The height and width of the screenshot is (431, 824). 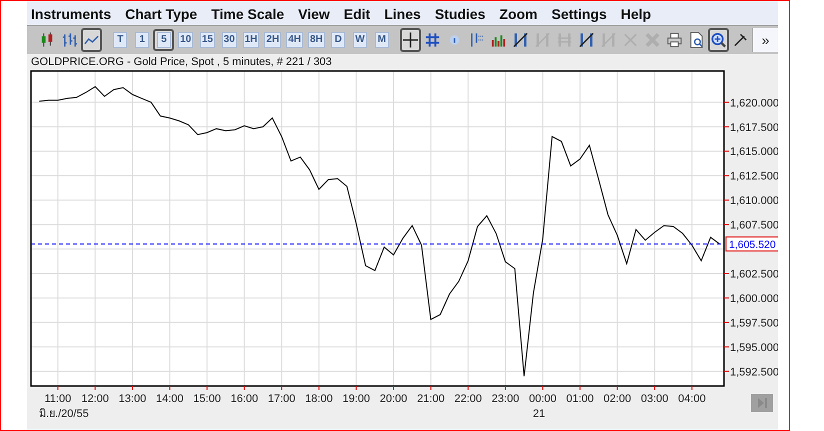 What do you see at coordinates (161, 14) in the screenshot?
I see `menu-item: Chart Type` at bounding box center [161, 14].